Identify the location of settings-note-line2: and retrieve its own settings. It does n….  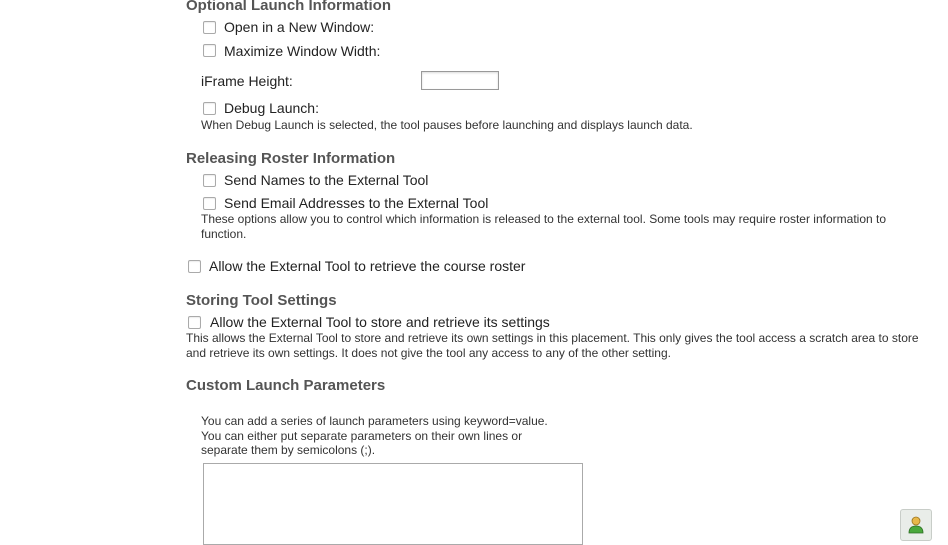
(428, 353).